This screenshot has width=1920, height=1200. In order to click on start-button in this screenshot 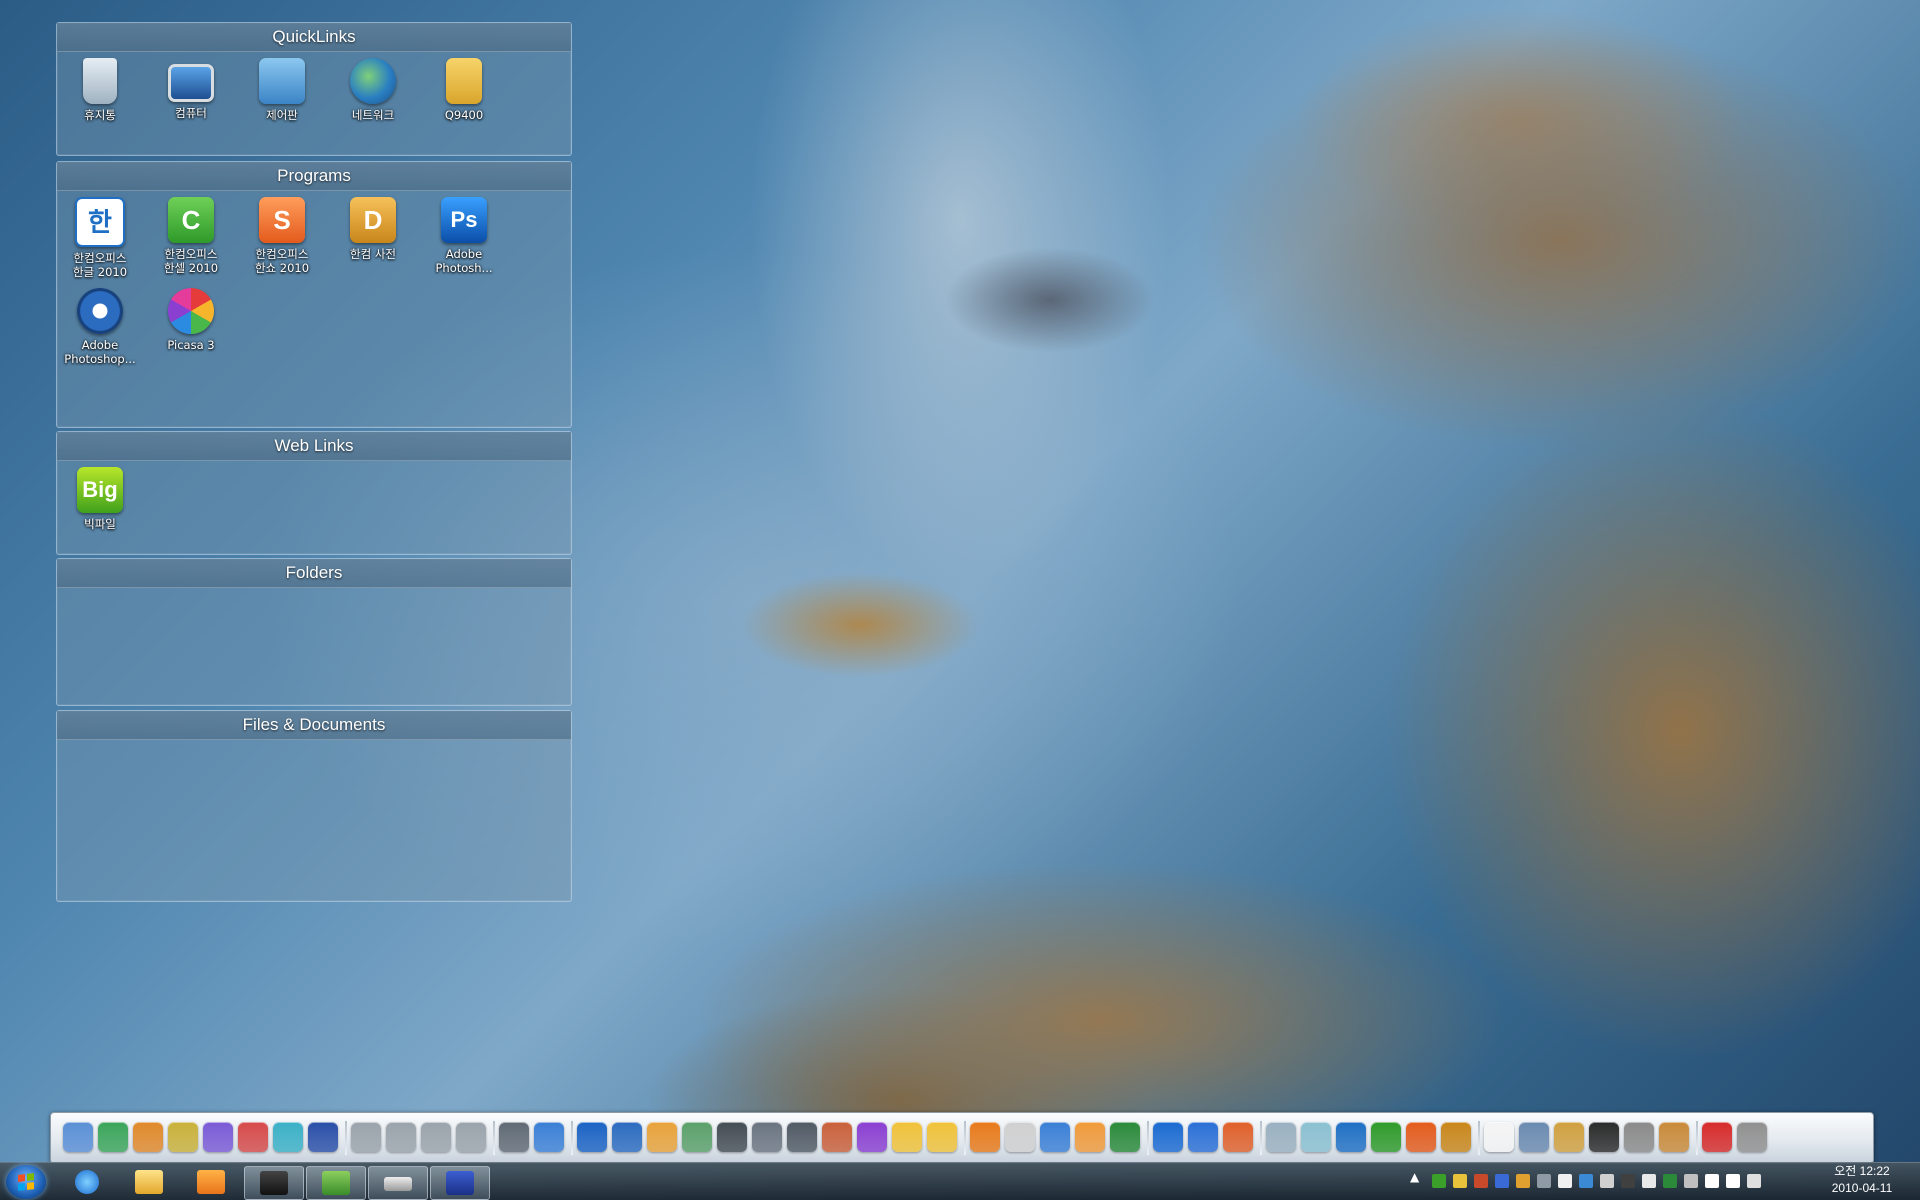, I will do `click(26, 1182)`.